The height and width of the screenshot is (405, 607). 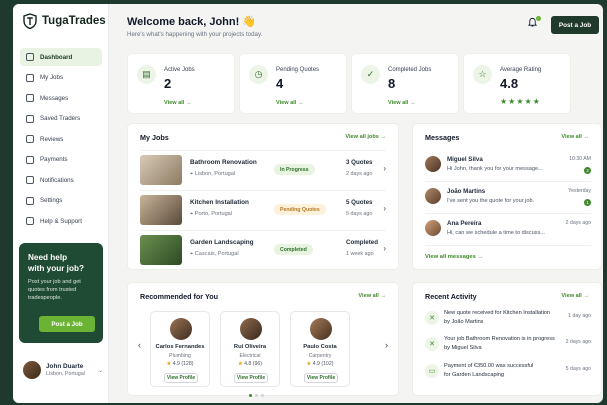 I want to click on job-location: ⌖ Cascais, Portugal, so click(x=214, y=254).